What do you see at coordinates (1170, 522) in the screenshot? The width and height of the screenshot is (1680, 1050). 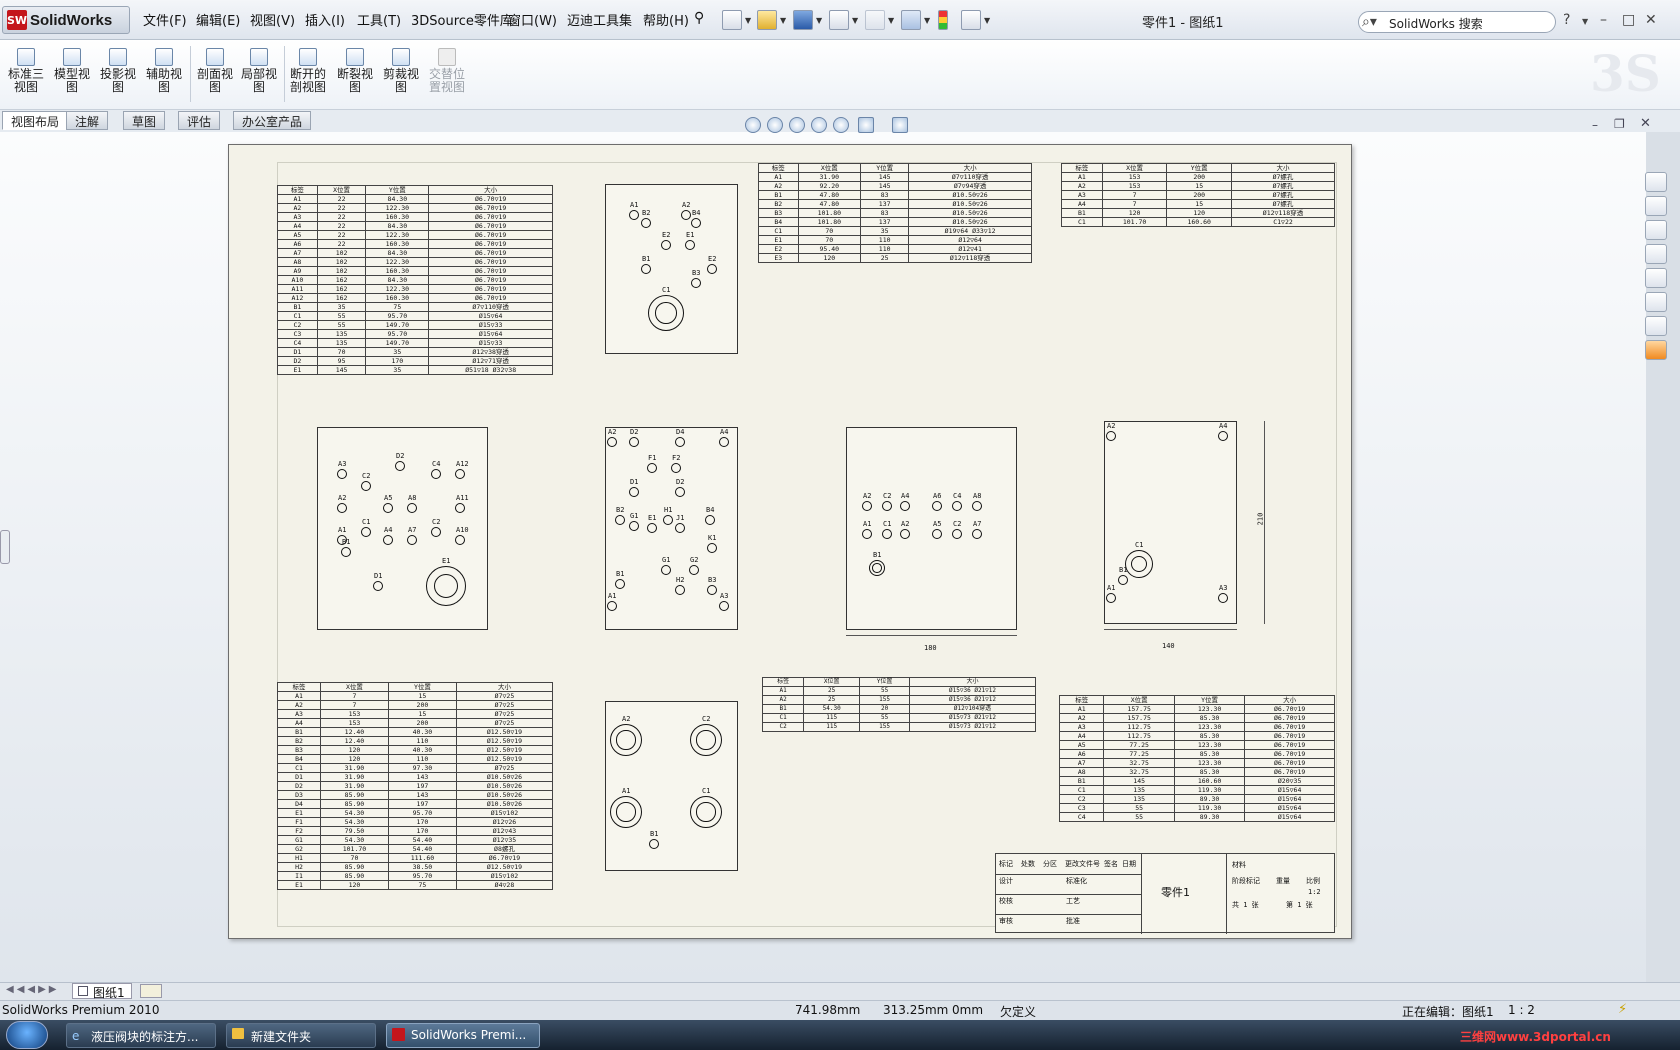 I see `drawing-view: A2 A4 C1 A1 B1 A3` at bounding box center [1170, 522].